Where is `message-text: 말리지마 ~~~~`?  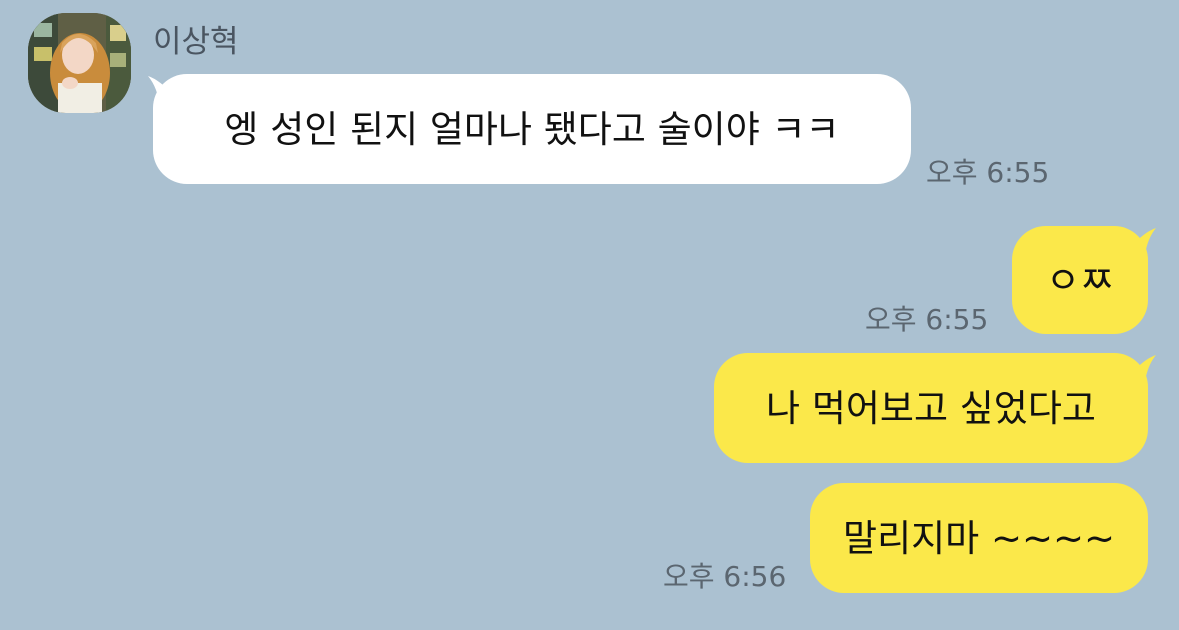
message-text: 말리지마 ~~~~ is located at coordinates (979, 538).